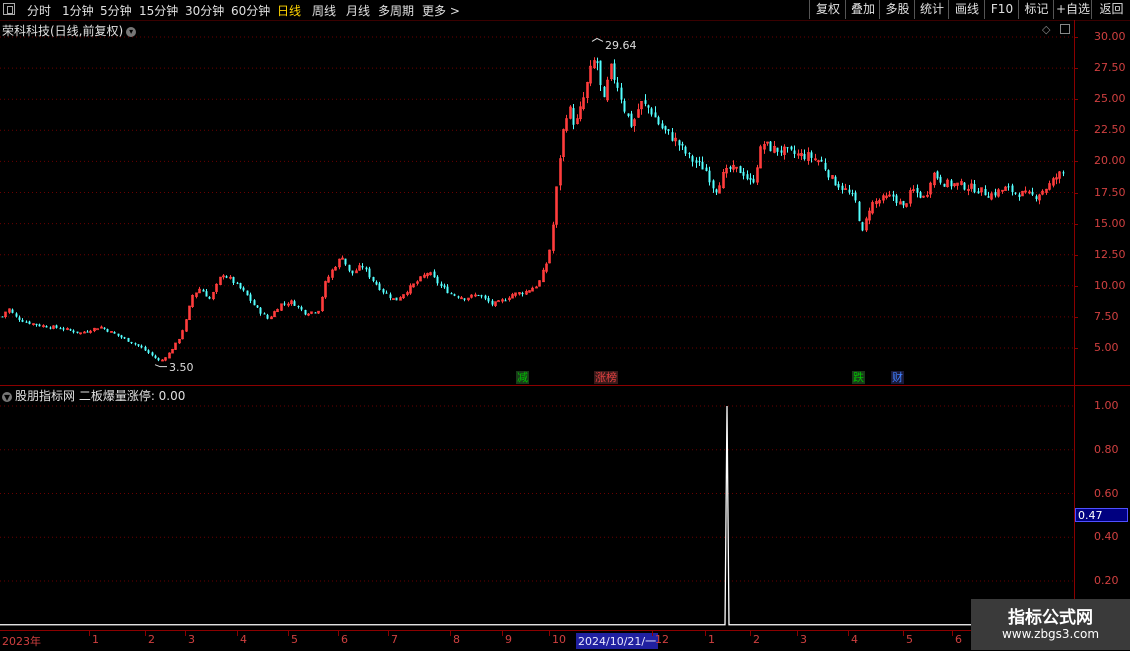 This screenshot has height=651, width=1130. What do you see at coordinates (181, 367) in the screenshot?
I see `low-price-label: 3.50` at bounding box center [181, 367].